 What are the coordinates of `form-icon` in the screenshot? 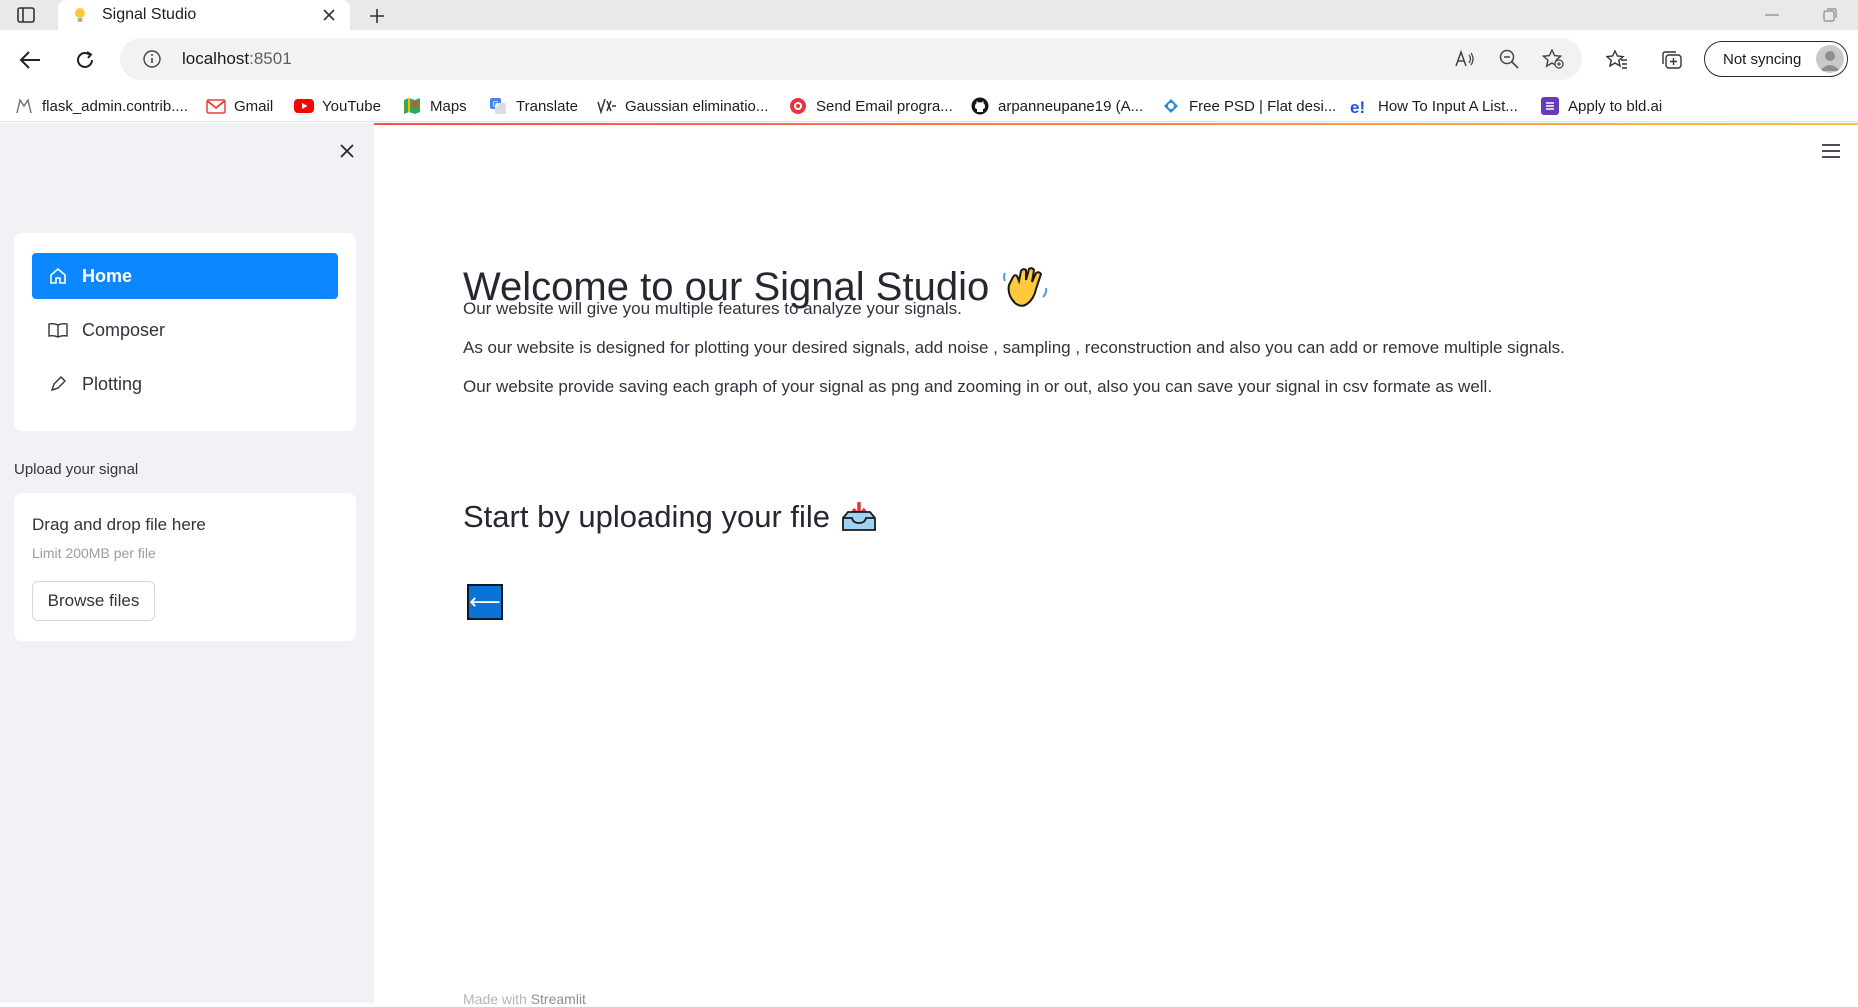 It's located at (1550, 106).